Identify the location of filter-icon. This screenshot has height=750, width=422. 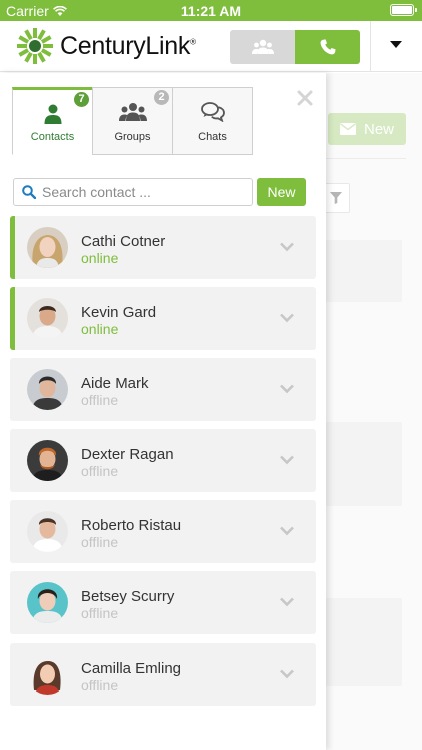
(336, 198).